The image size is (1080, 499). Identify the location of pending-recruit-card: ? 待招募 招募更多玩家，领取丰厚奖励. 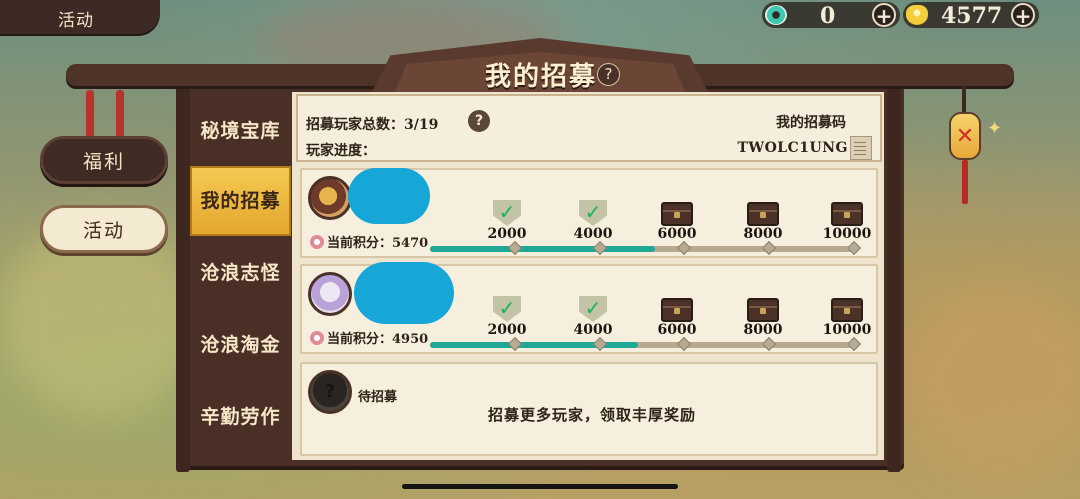
(589, 409).